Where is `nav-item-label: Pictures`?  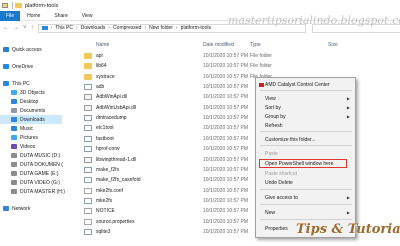 nav-item-label: Pictures is located at coordinates (29, 137).